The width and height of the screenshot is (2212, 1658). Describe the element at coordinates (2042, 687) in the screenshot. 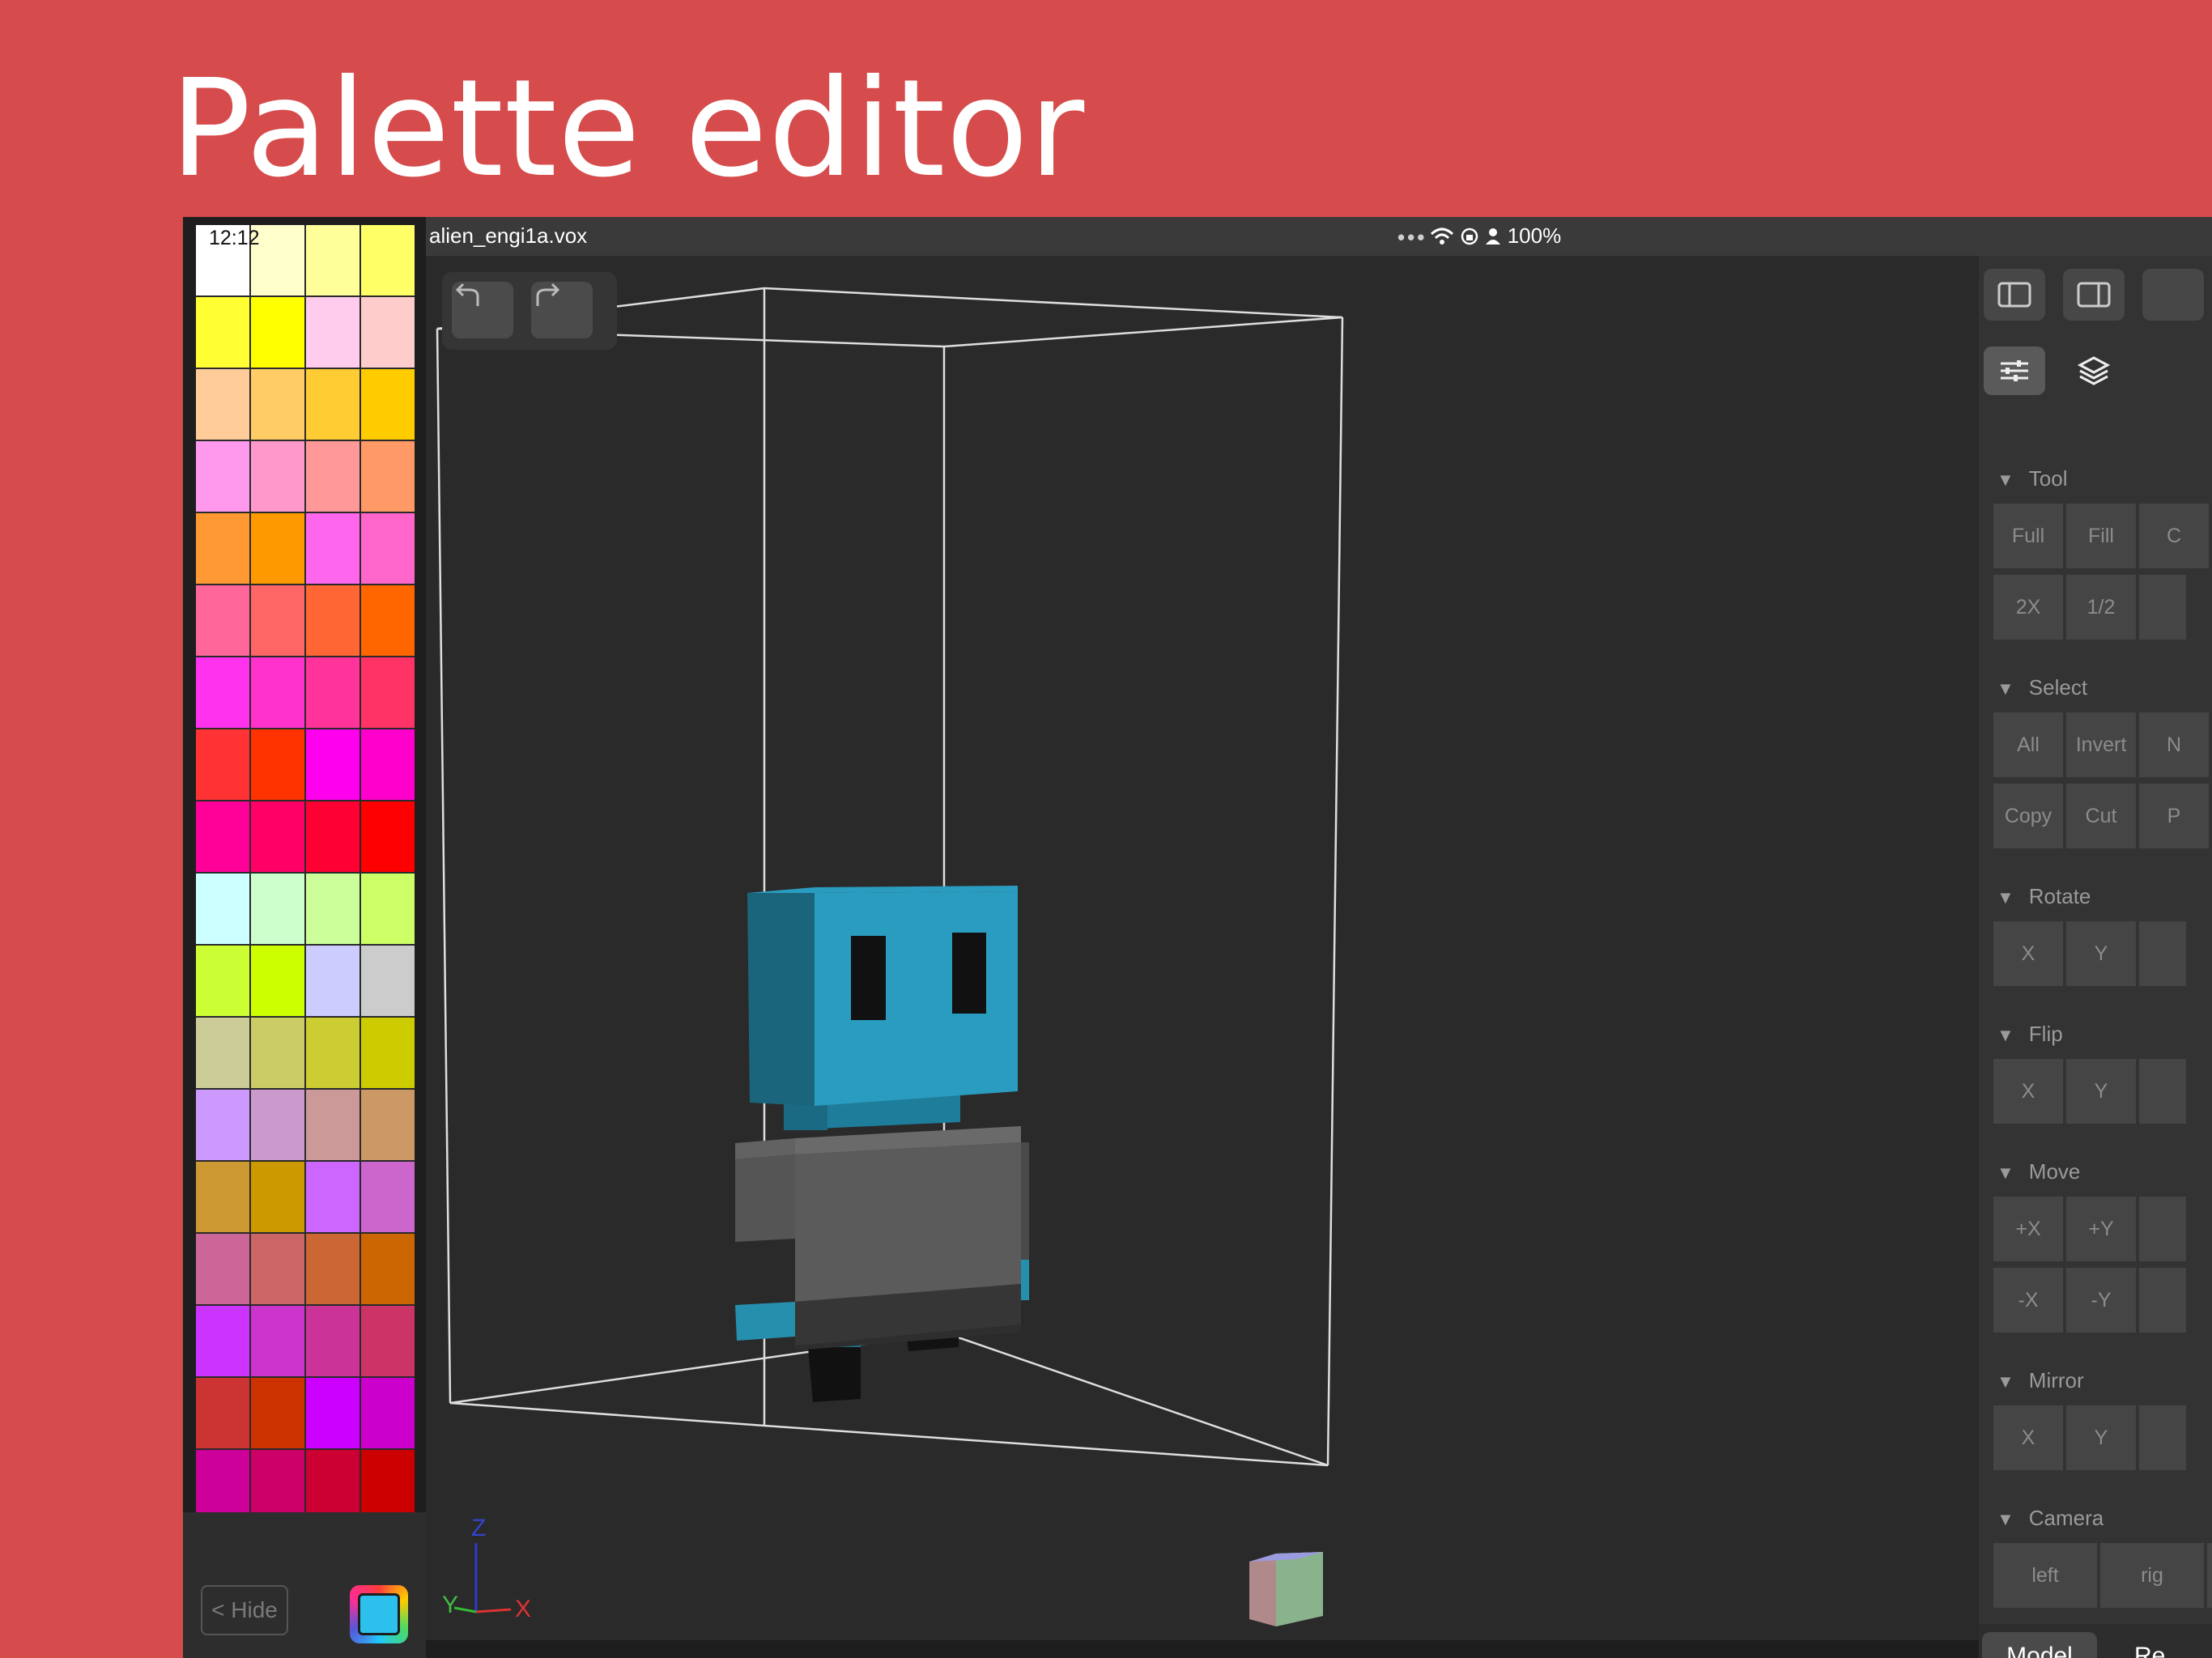

I see `section-title-select: ▼ Select` at that location.